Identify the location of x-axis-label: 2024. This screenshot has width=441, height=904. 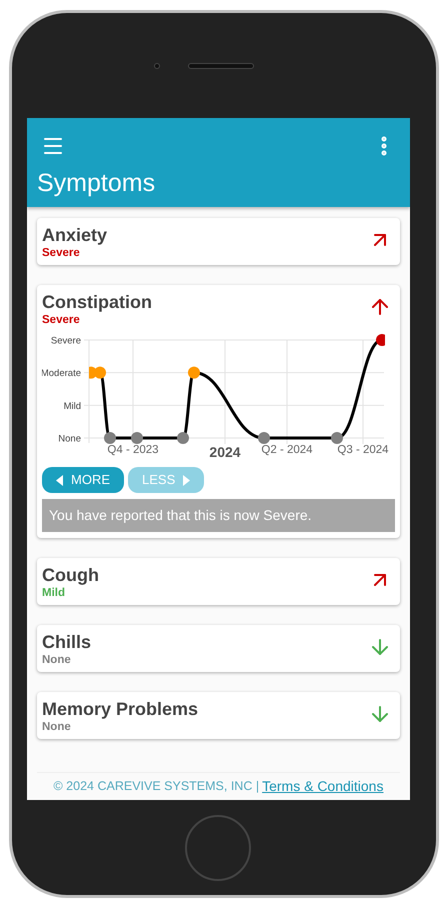
(225, 452).